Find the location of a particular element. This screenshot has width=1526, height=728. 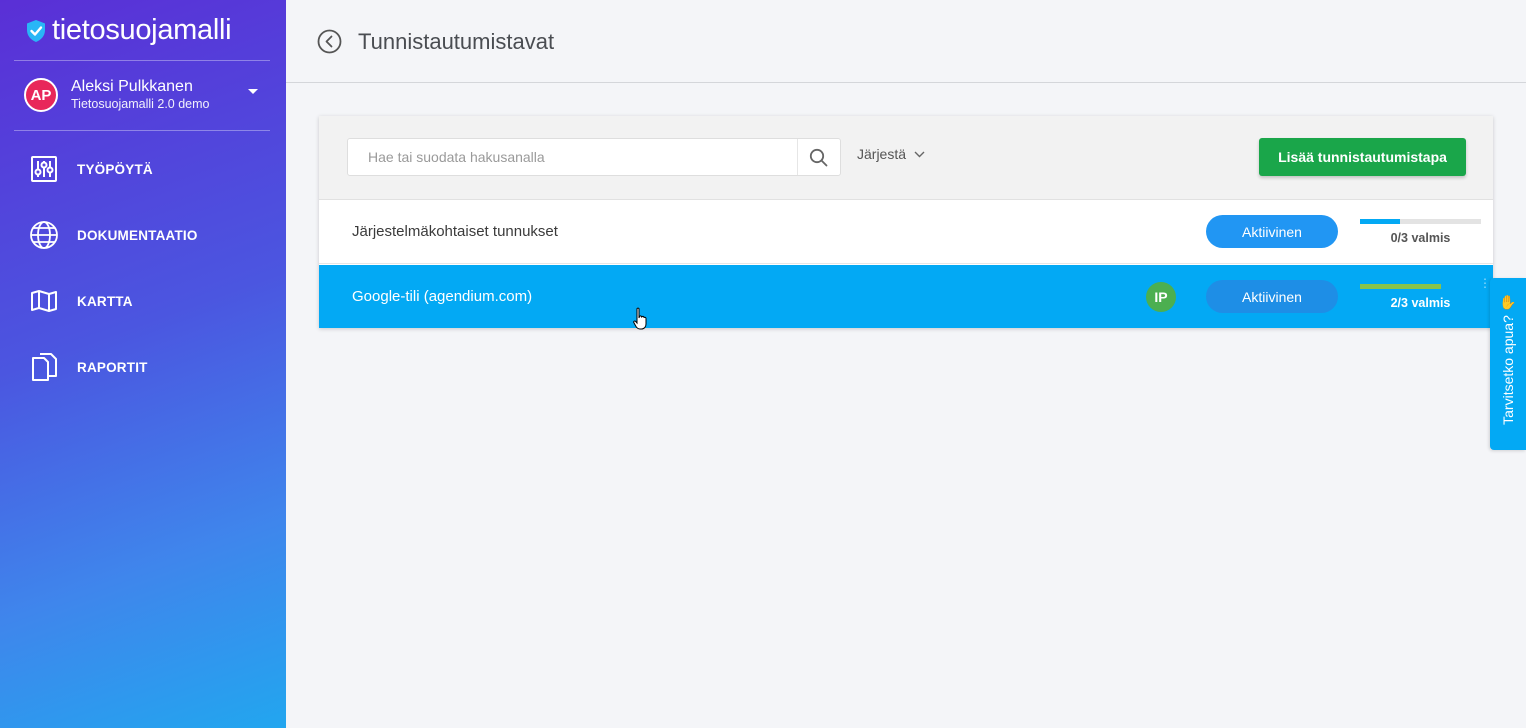

row-title: Google-tili (agendium.com) is located at coordinates (442, 296).